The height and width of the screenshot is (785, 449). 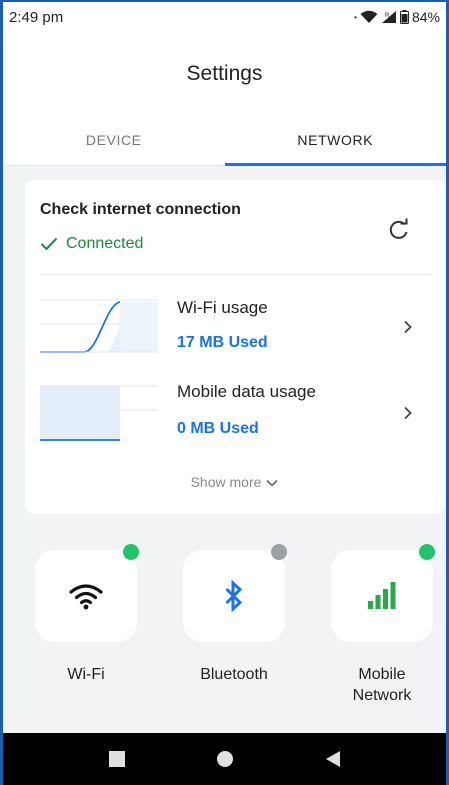 I want to click on wifi-tile, so click(x=87, y=593).